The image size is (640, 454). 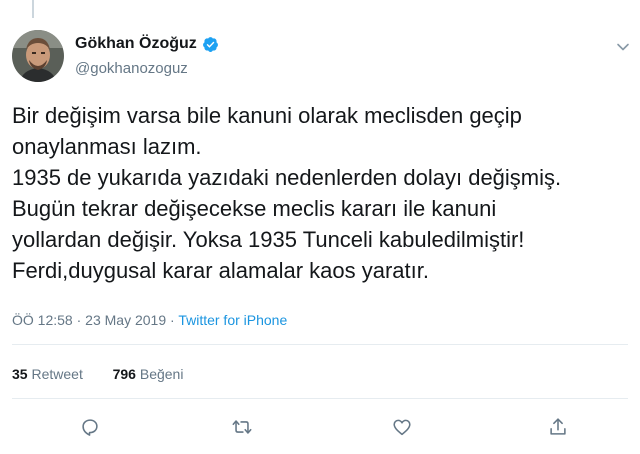 I want to click on retweet-icon, so click(x=242, y=427).